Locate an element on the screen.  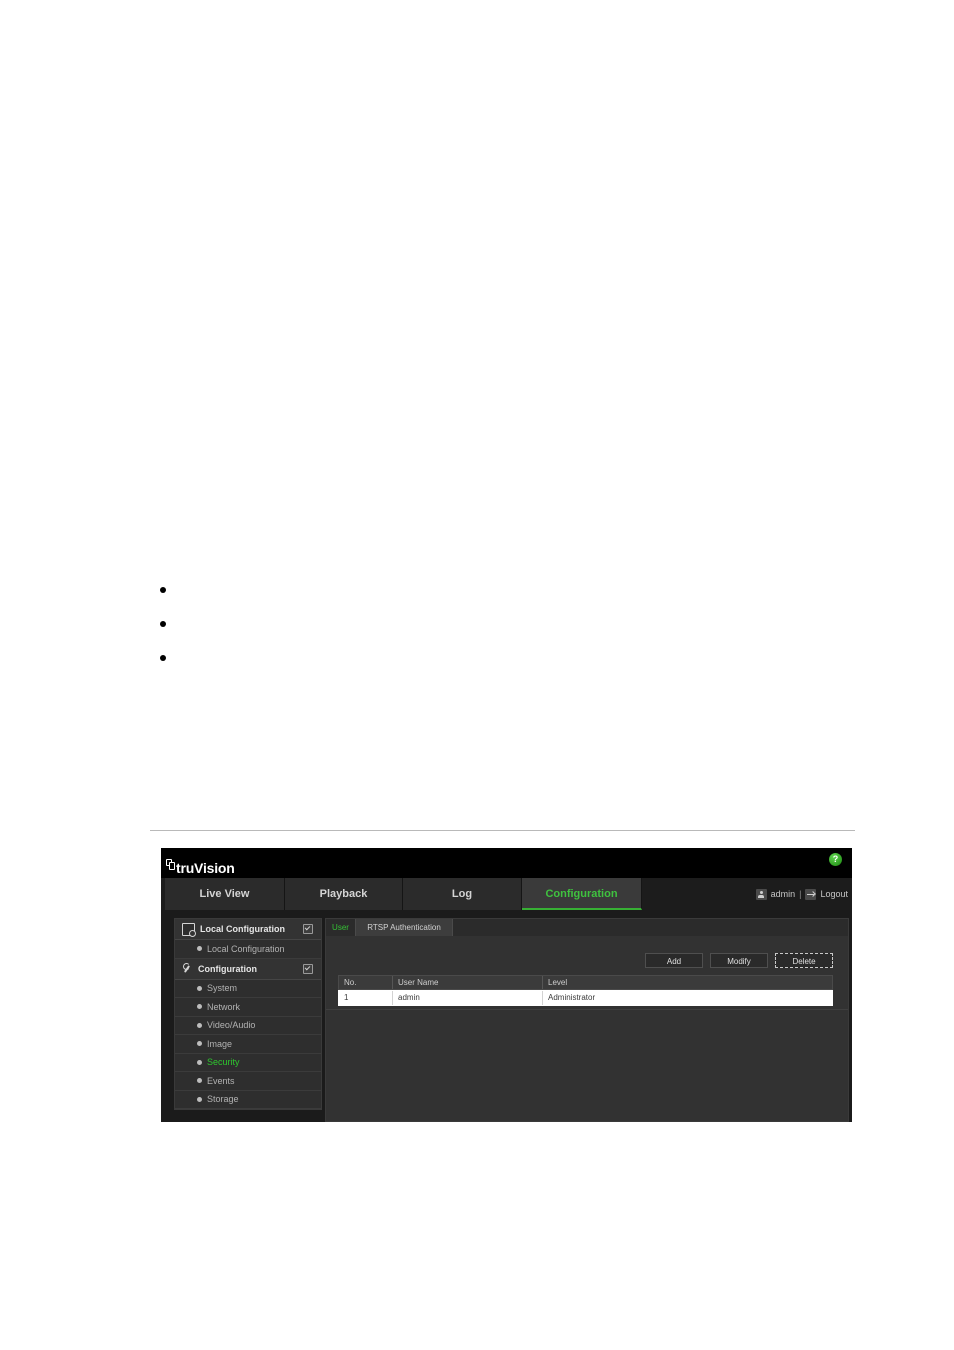
sidebar-group-label: Local Configuration is located at coordinates (242, 929).